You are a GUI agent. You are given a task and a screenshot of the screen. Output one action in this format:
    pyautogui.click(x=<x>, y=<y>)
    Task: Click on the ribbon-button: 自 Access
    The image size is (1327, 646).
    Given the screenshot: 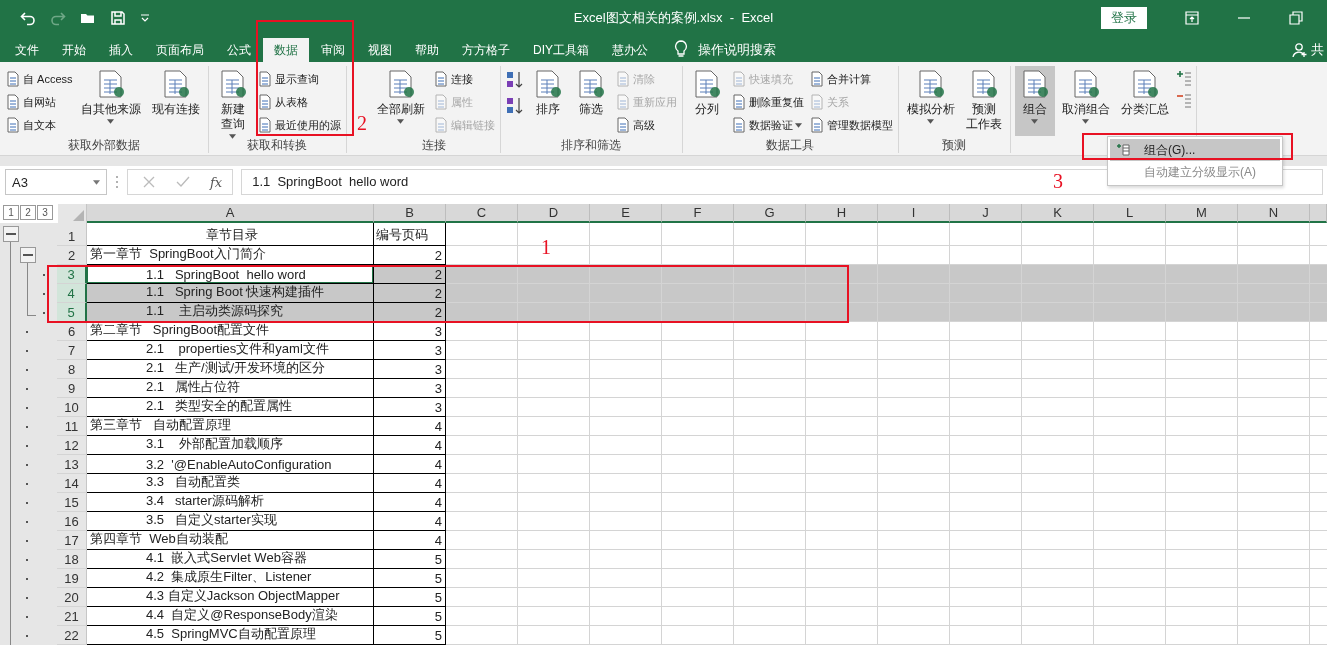 What is the action you would take?
    pyautogui.click(x=39, y=79)
    